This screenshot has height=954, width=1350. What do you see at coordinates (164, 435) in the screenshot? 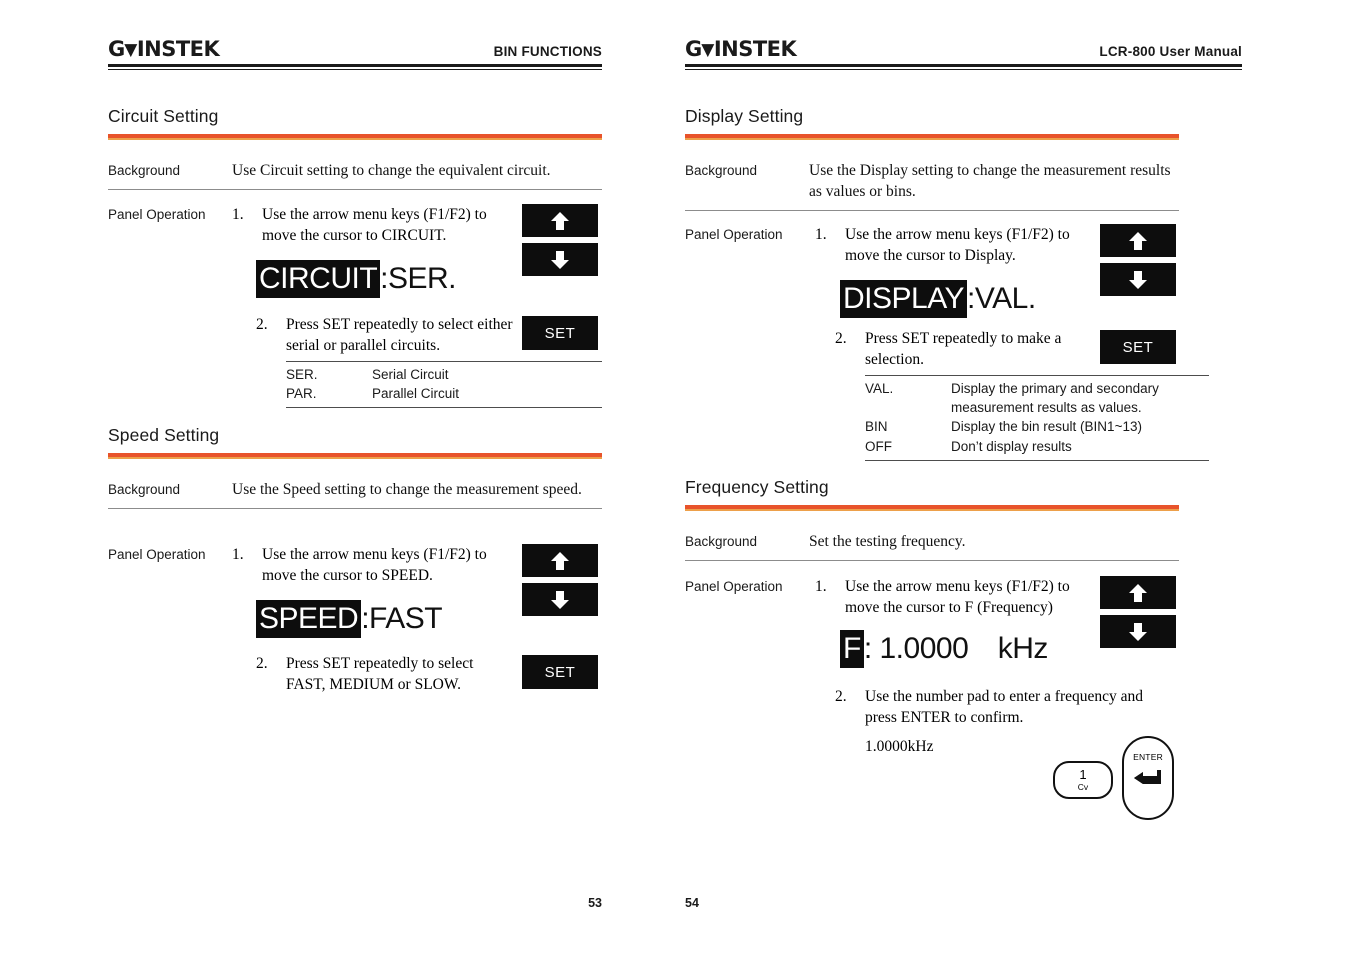
I see `section-title: Speed Setting` at bounding box center [164, 435].